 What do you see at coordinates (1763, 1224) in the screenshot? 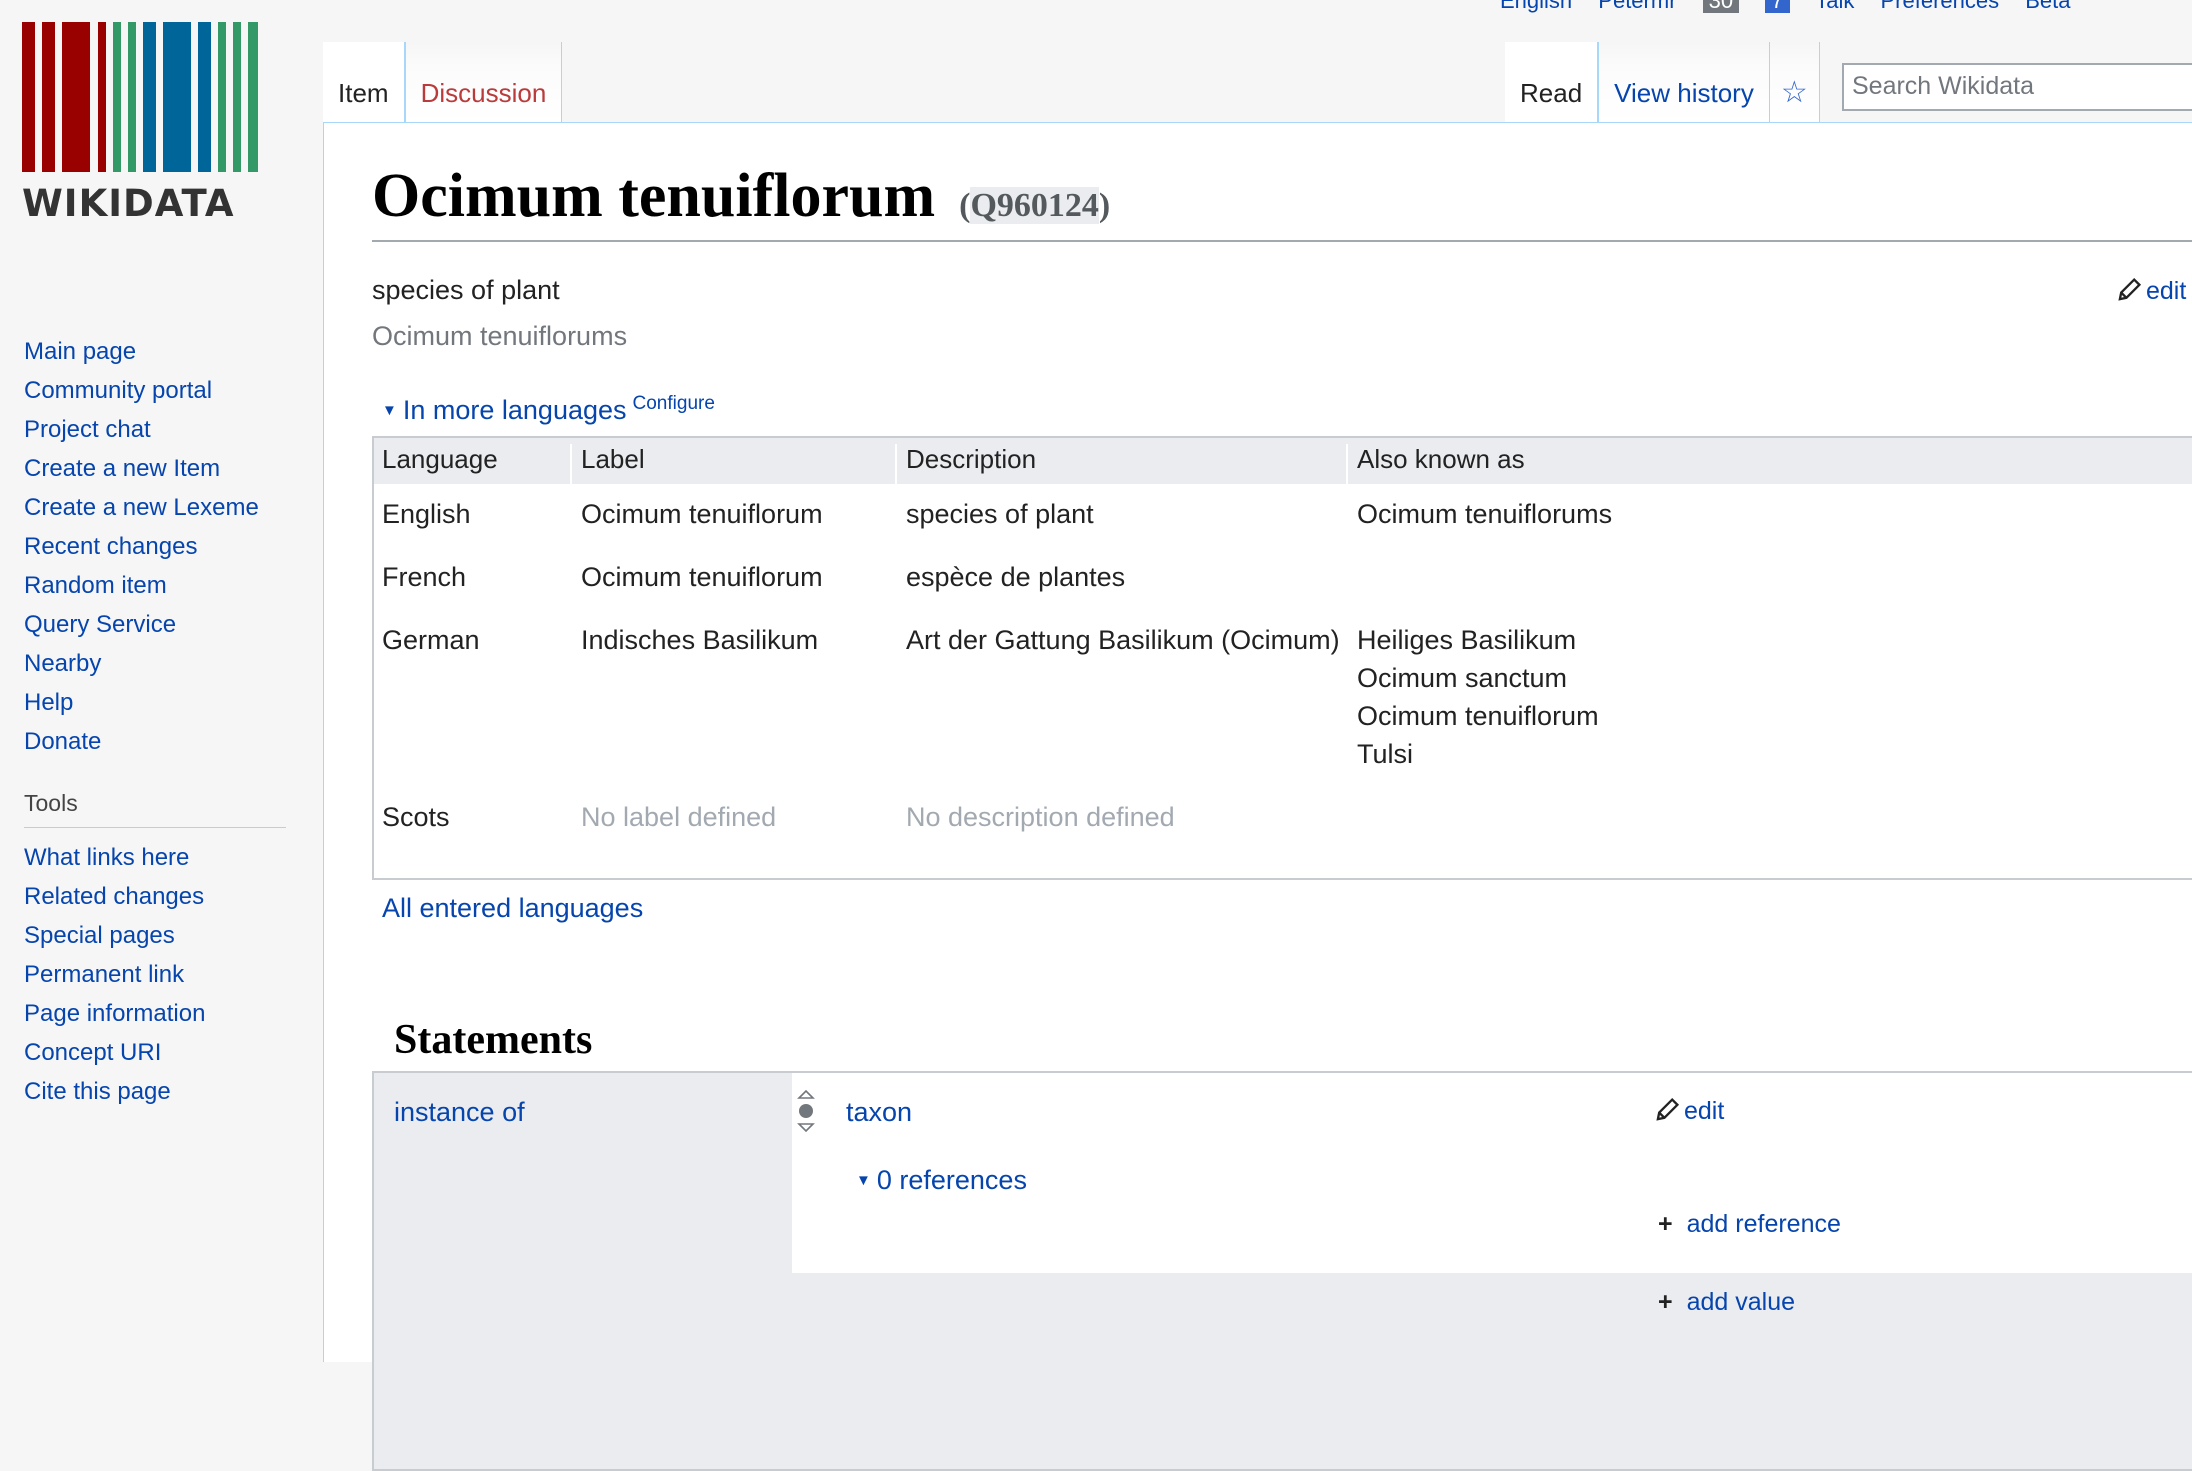
I see `add-reference-label: add reference` at bounding box center [1763, 1224].